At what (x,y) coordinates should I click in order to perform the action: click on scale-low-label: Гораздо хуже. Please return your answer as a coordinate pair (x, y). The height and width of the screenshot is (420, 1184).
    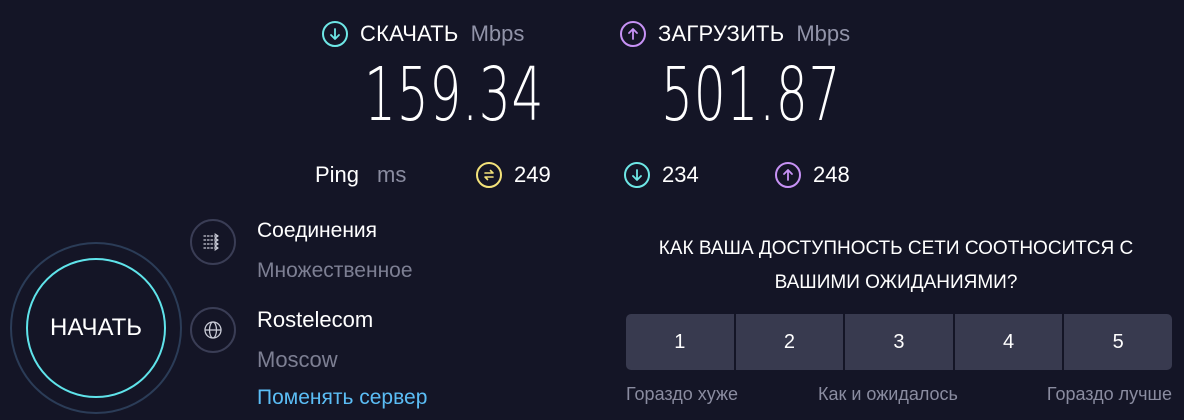
    Looking at the image, I should click on (682, 394).